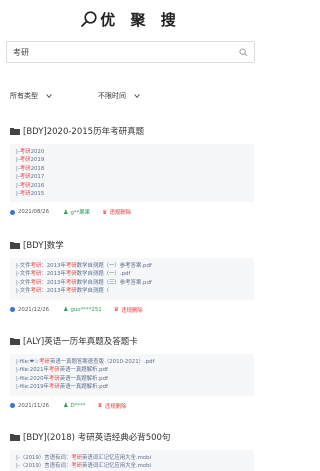 The width and height of the screenshot is (320, 471). I want to click on date-text: 2021/12/26, so click(34, 309).